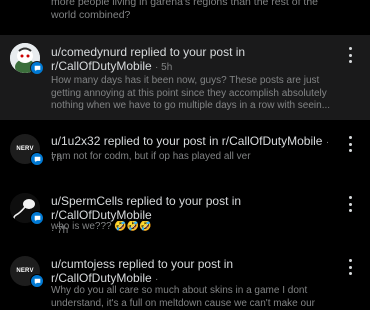  I want to click on notification-age: ·, so click(157, 279).